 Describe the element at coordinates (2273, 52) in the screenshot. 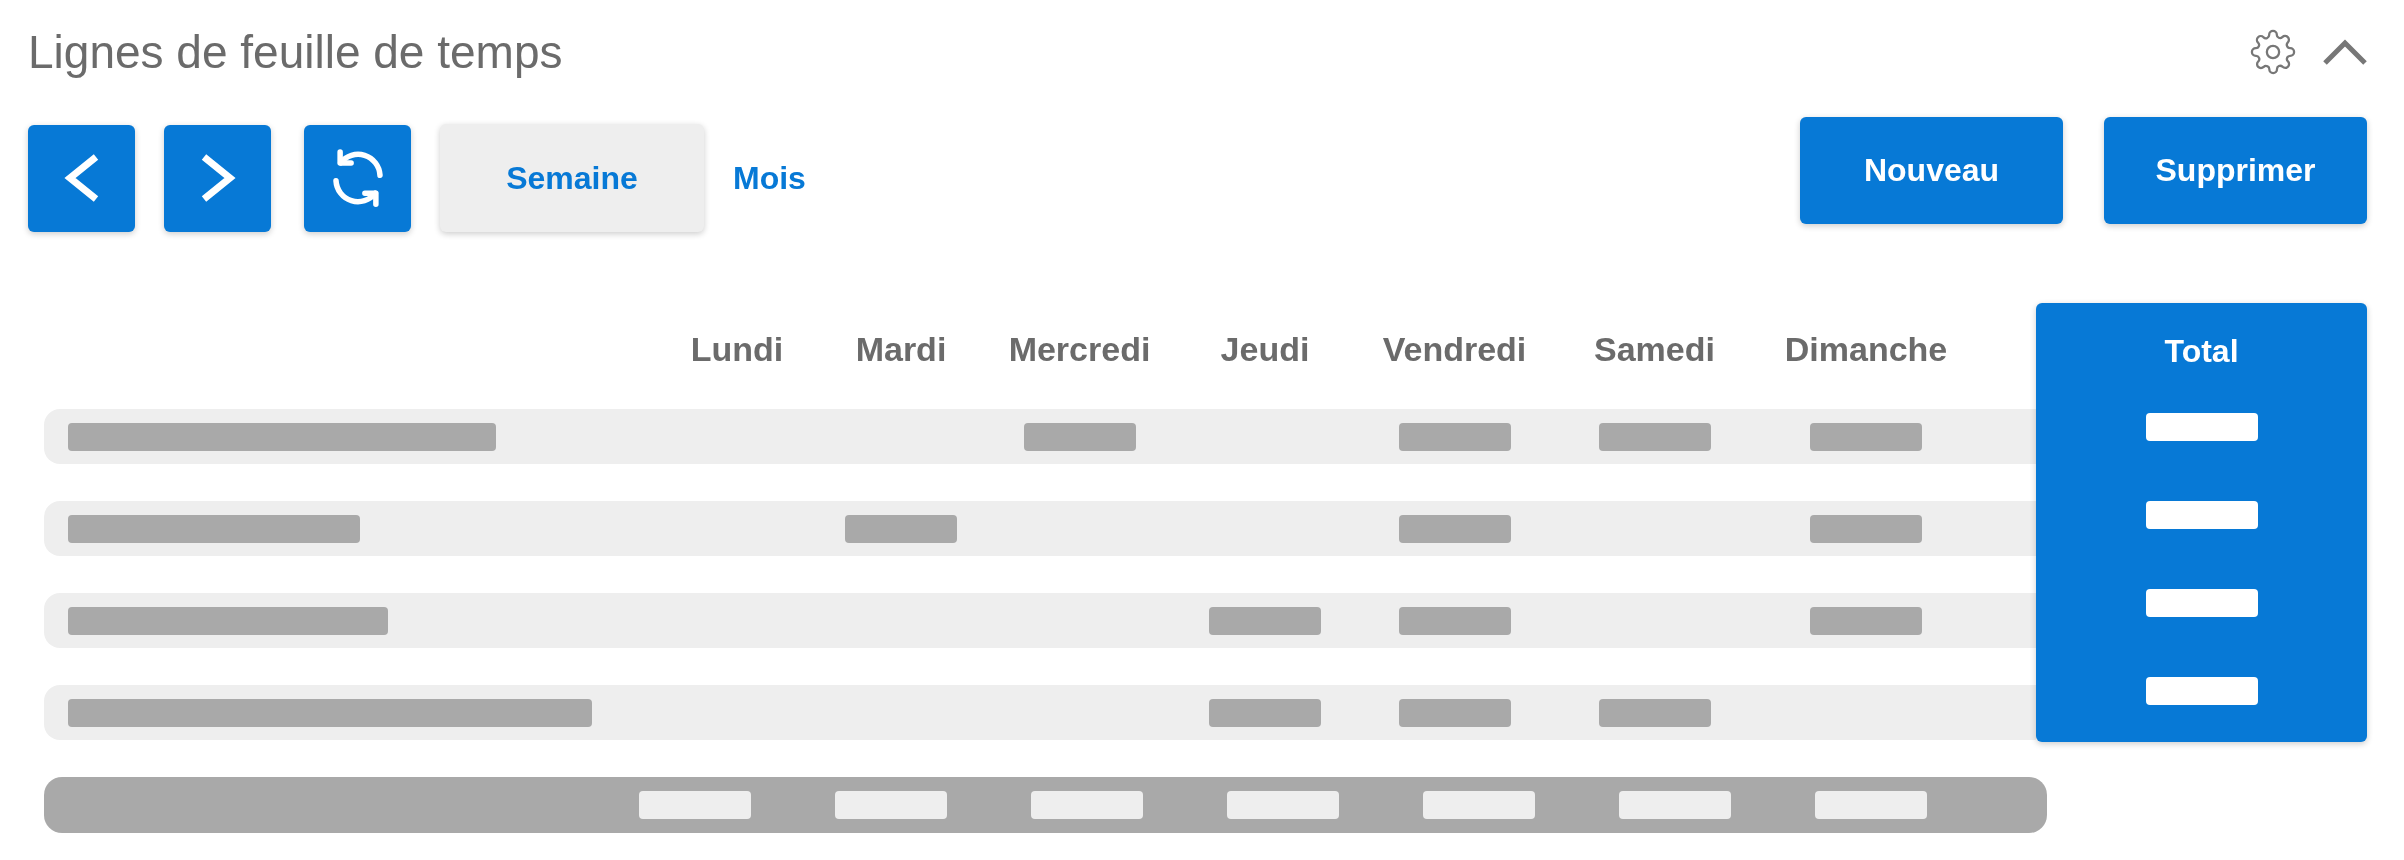

I see `settings-icon` at that location.